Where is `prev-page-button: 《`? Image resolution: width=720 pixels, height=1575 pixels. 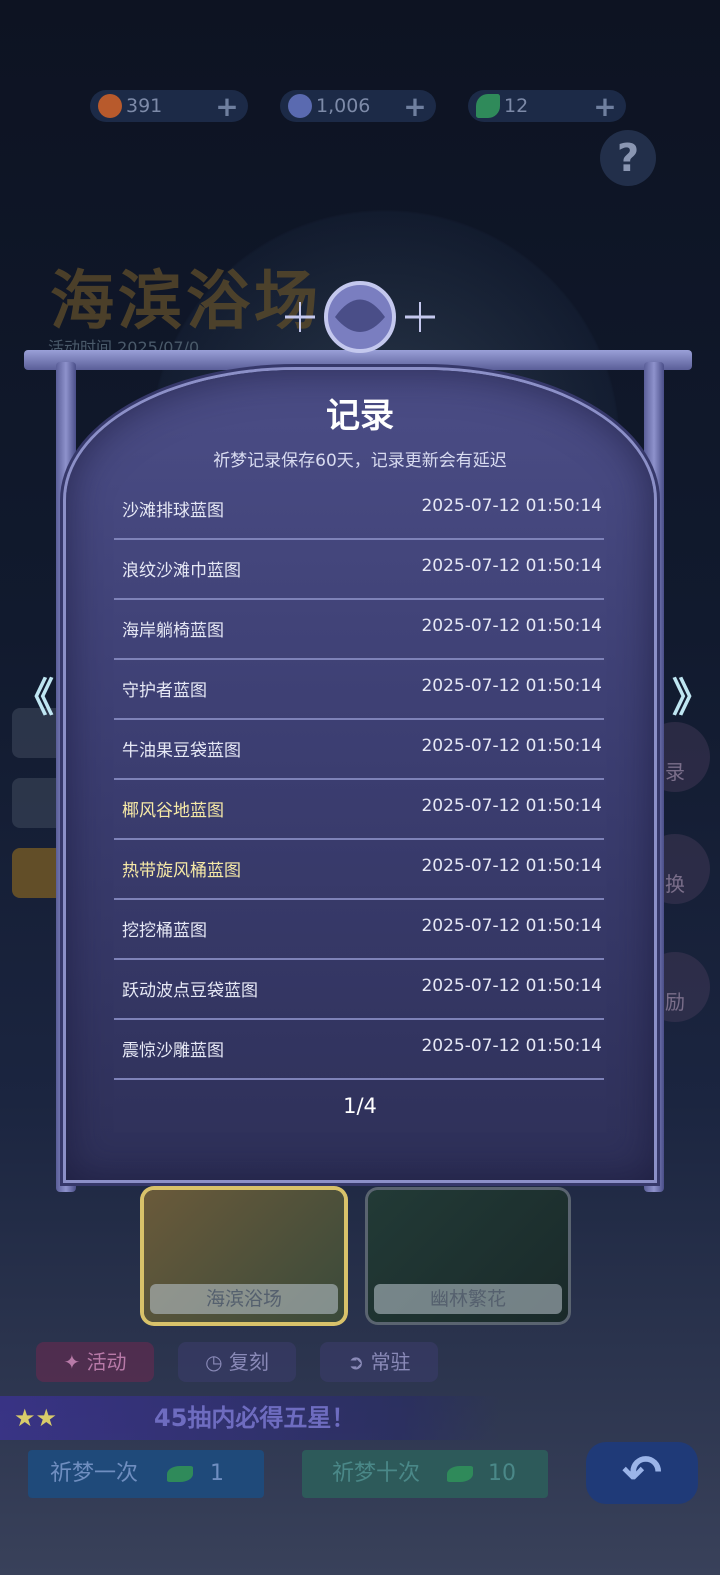
prev-page-button: 《 is located at coordinates (34, 698).